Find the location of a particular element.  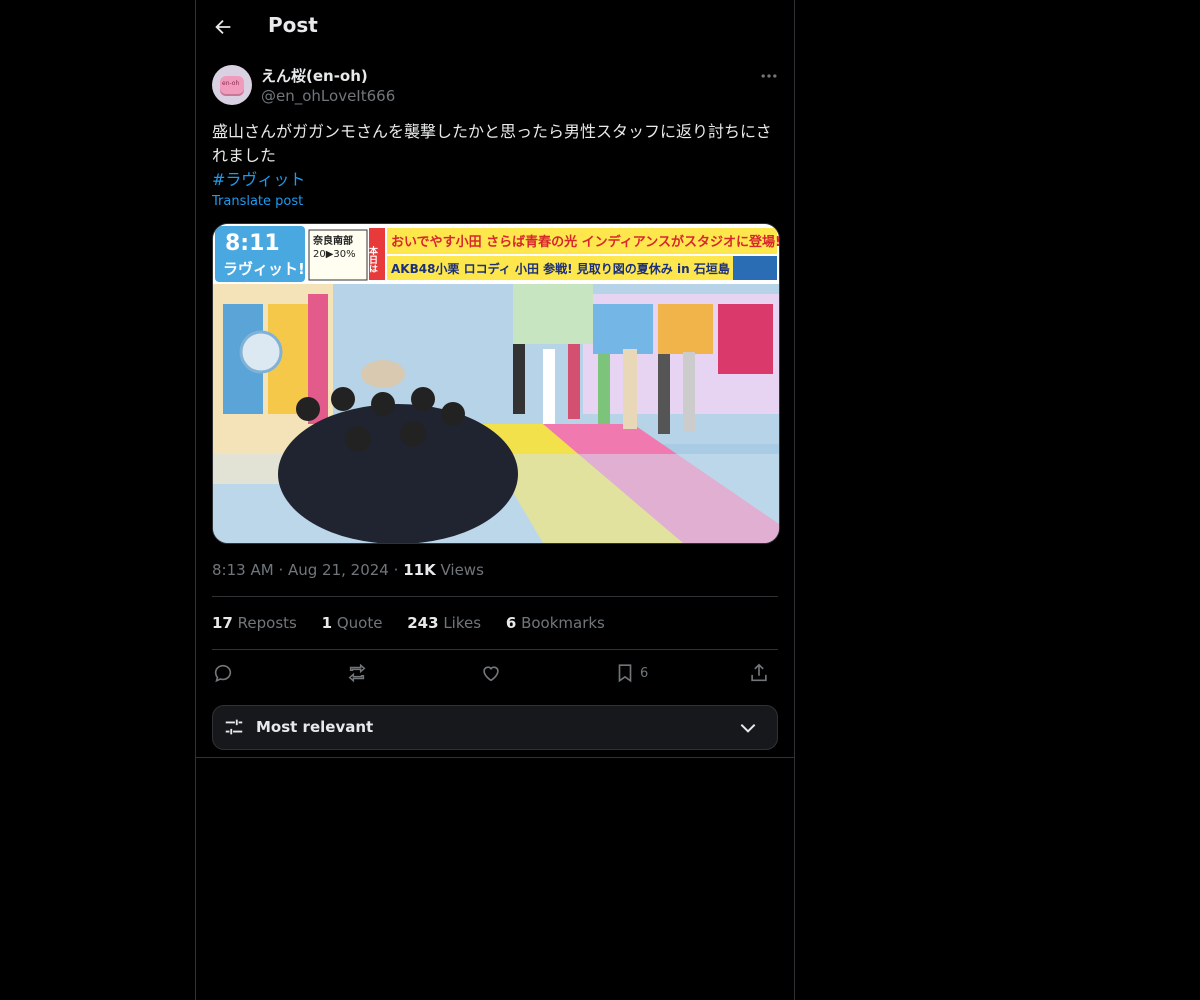

reposts-stat: 17 Reposts is located at coordinates (254, 623).